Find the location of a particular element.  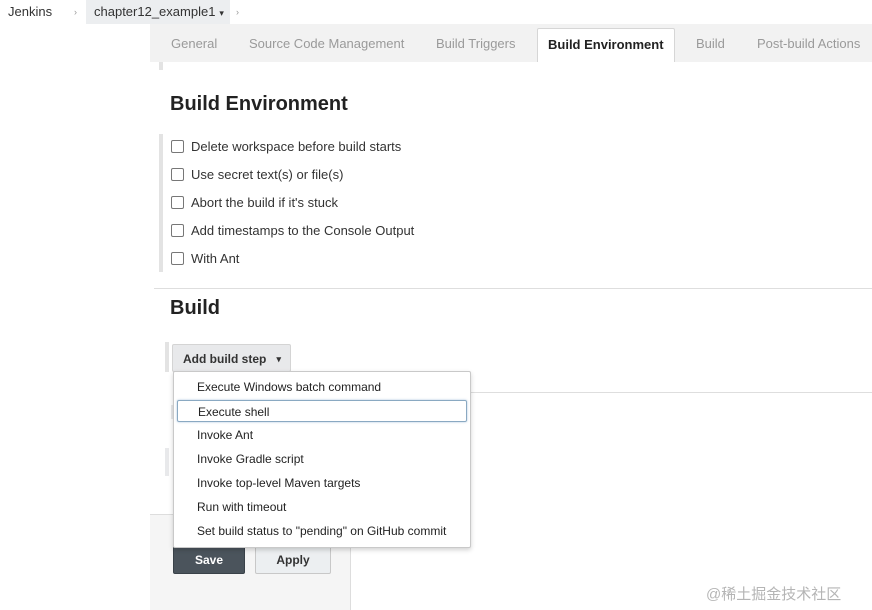

menu-item-invoke-maven: Invoke top-level Maven targets is located at coordinates (322, 483).